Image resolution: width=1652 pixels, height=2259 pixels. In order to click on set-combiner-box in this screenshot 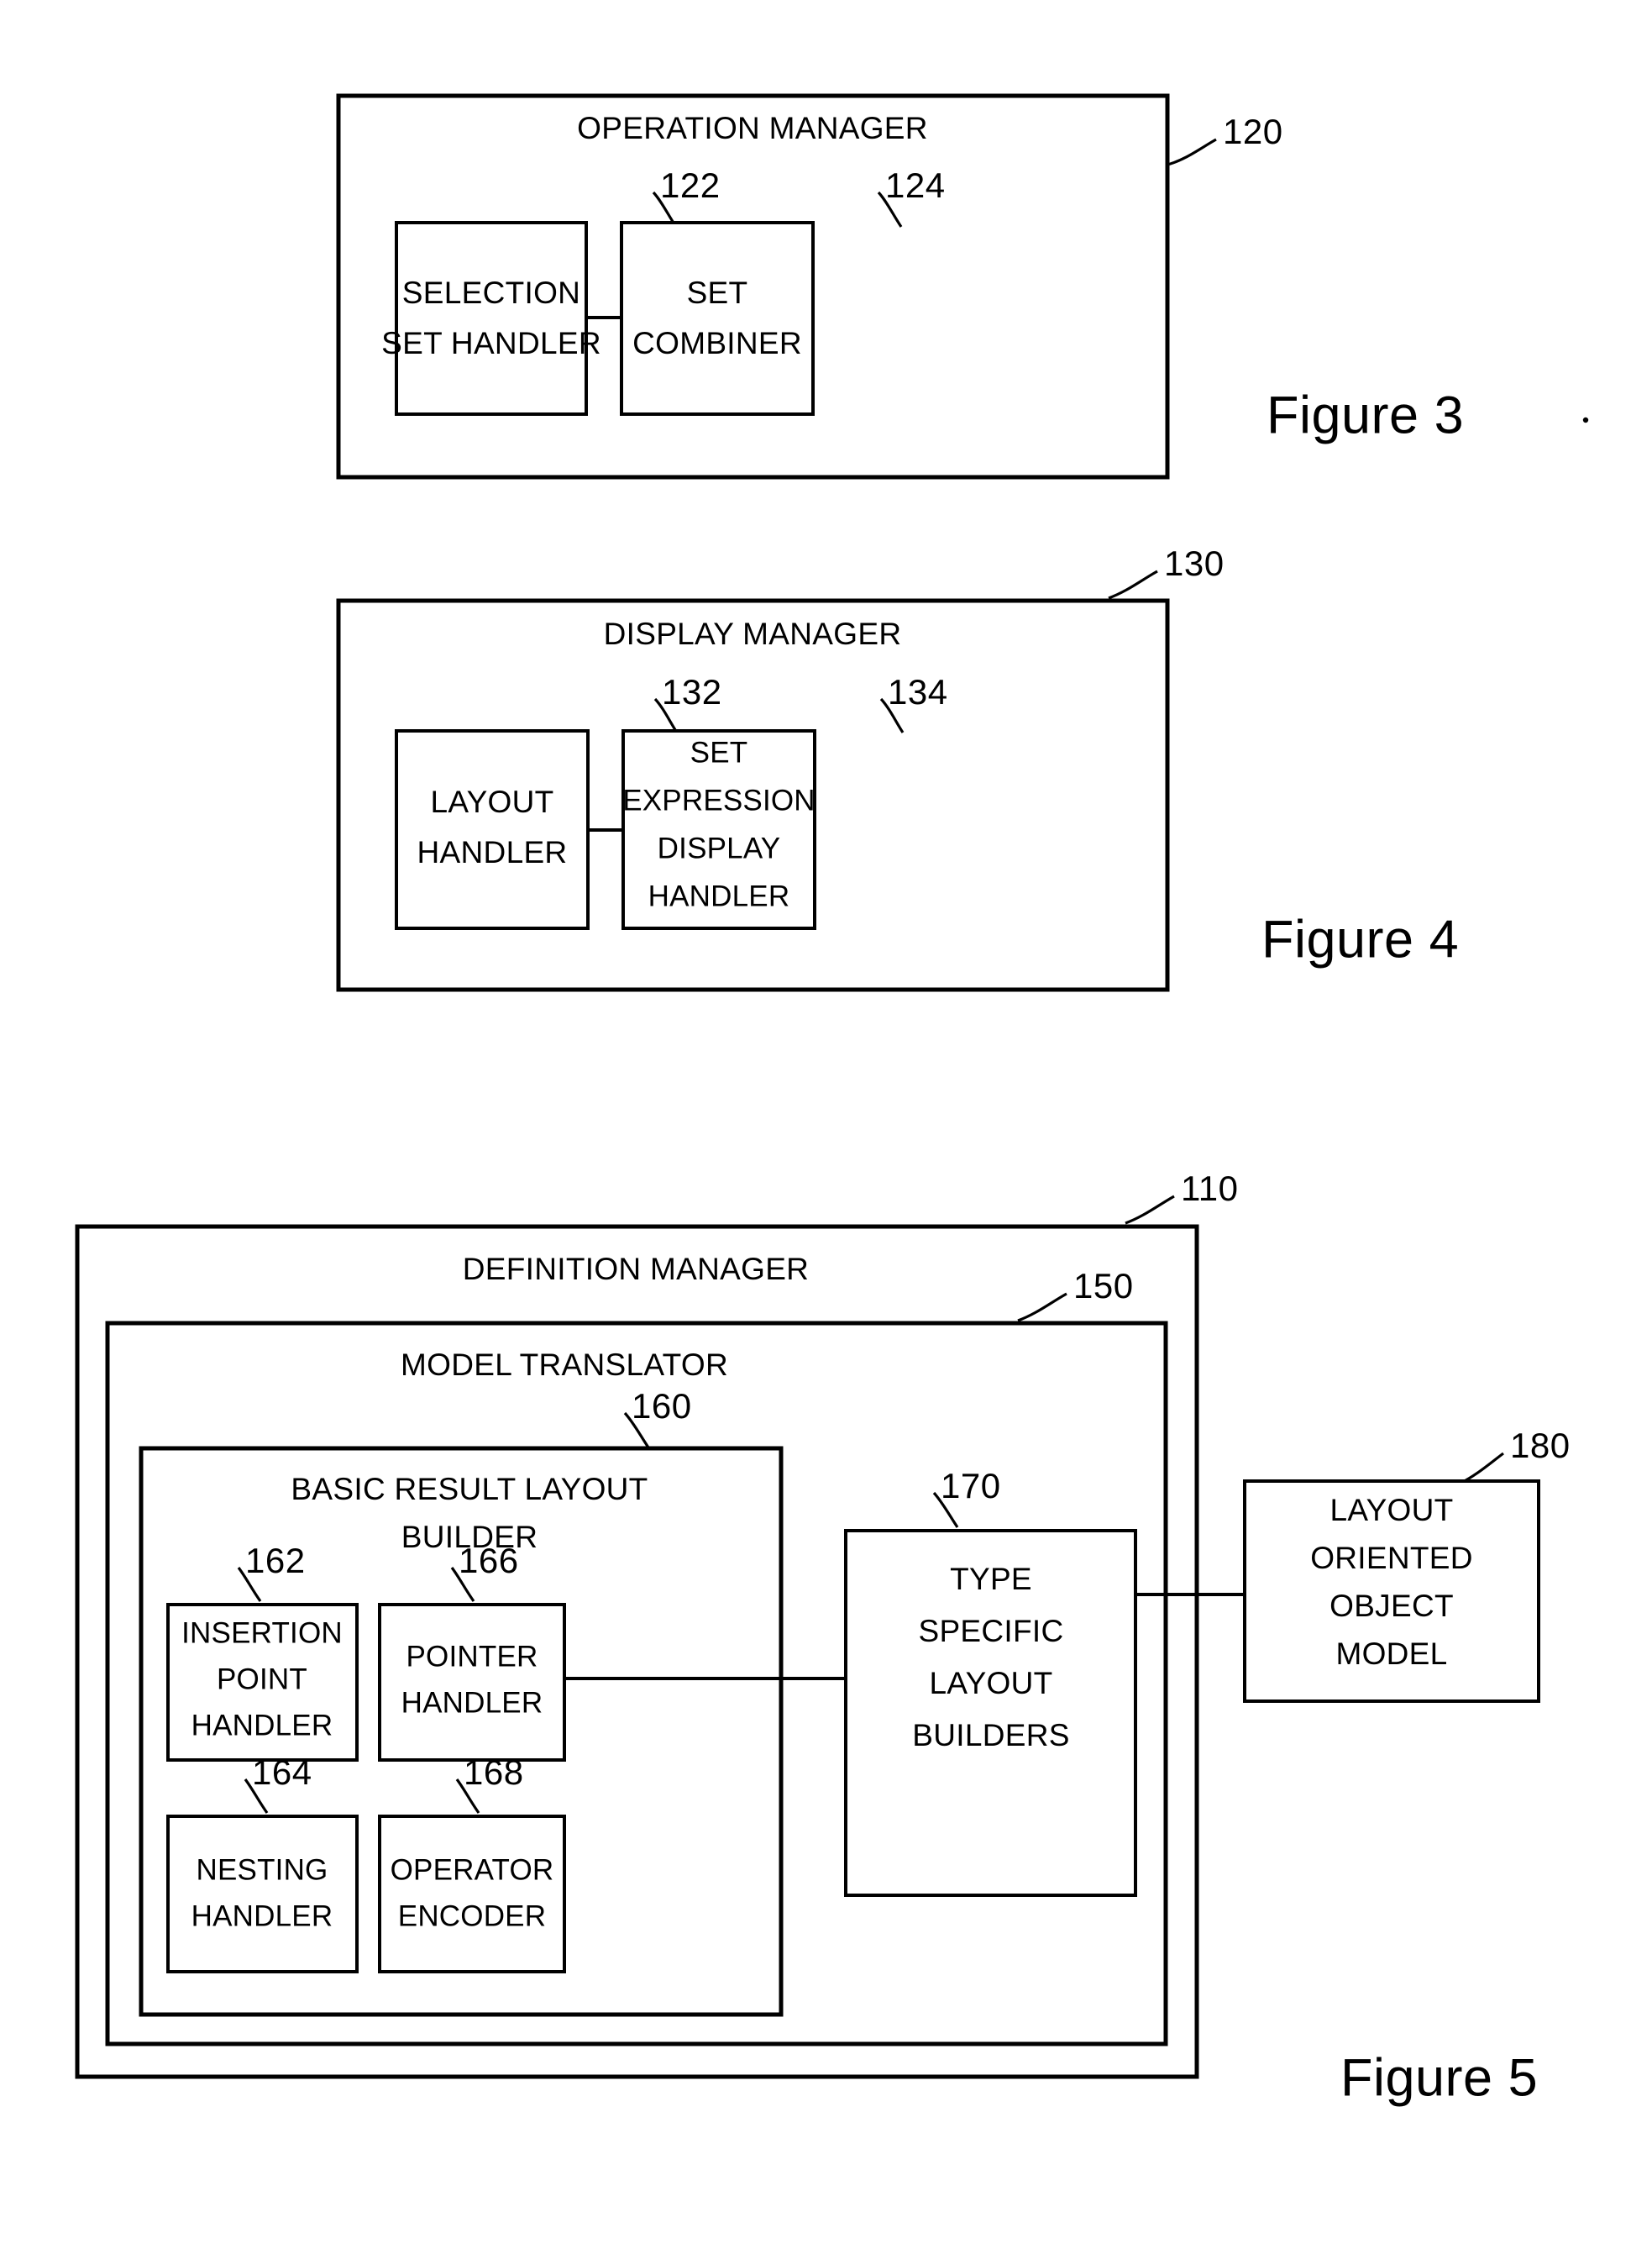, I will do `click(717, 318)`.